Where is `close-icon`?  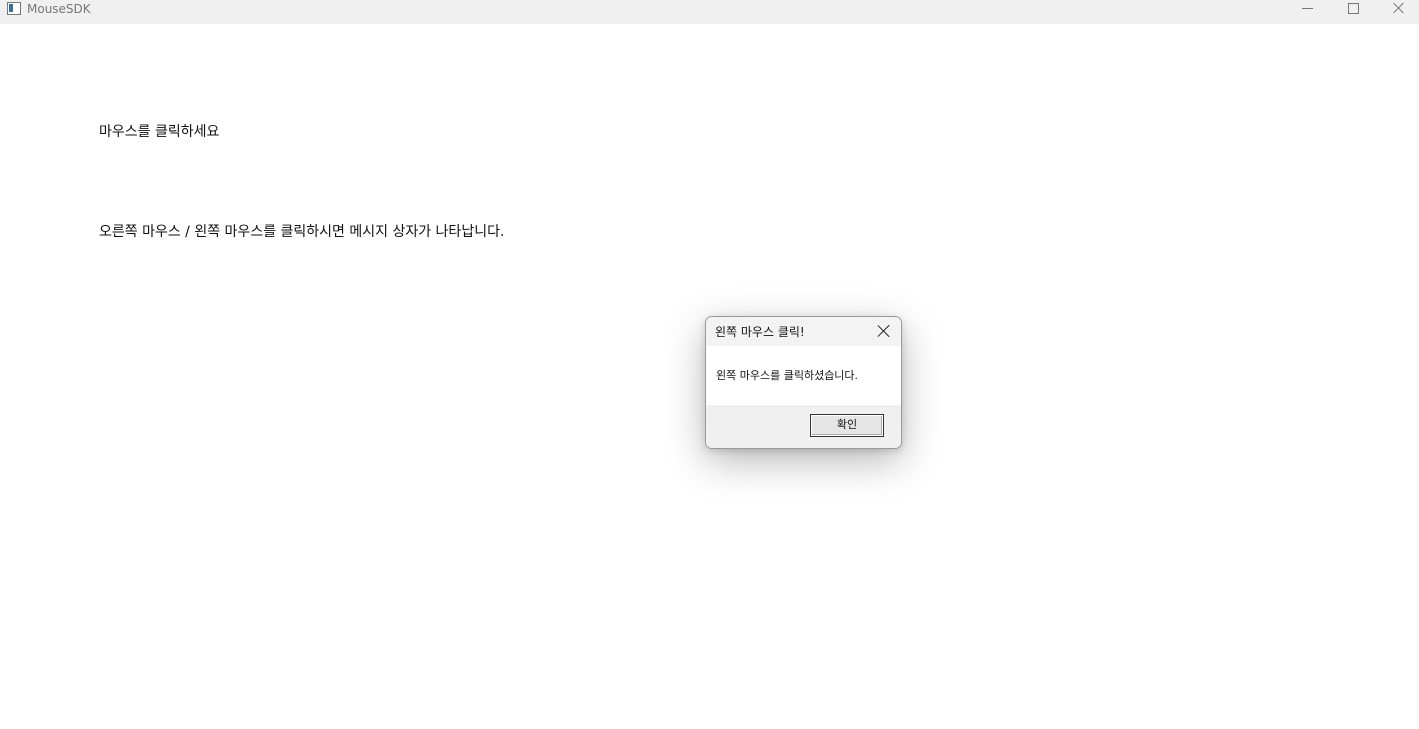
close-icon is located at coordinates (1399, 8).